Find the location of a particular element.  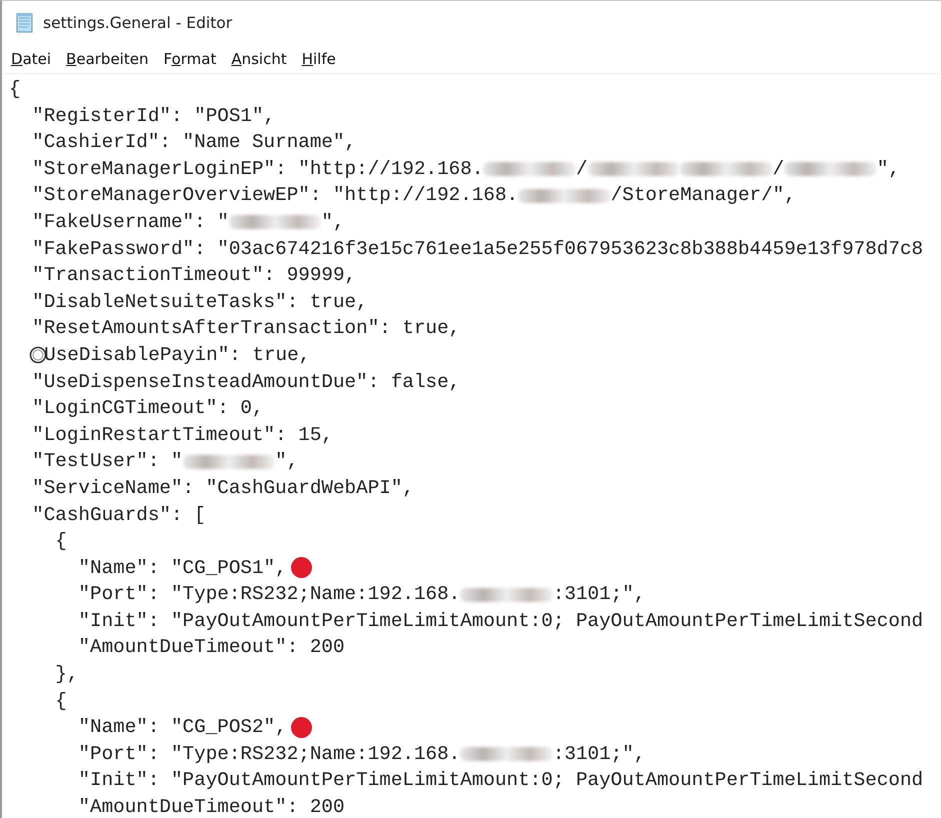

menu-item: Ansicht is located at coordinates (259, 59).